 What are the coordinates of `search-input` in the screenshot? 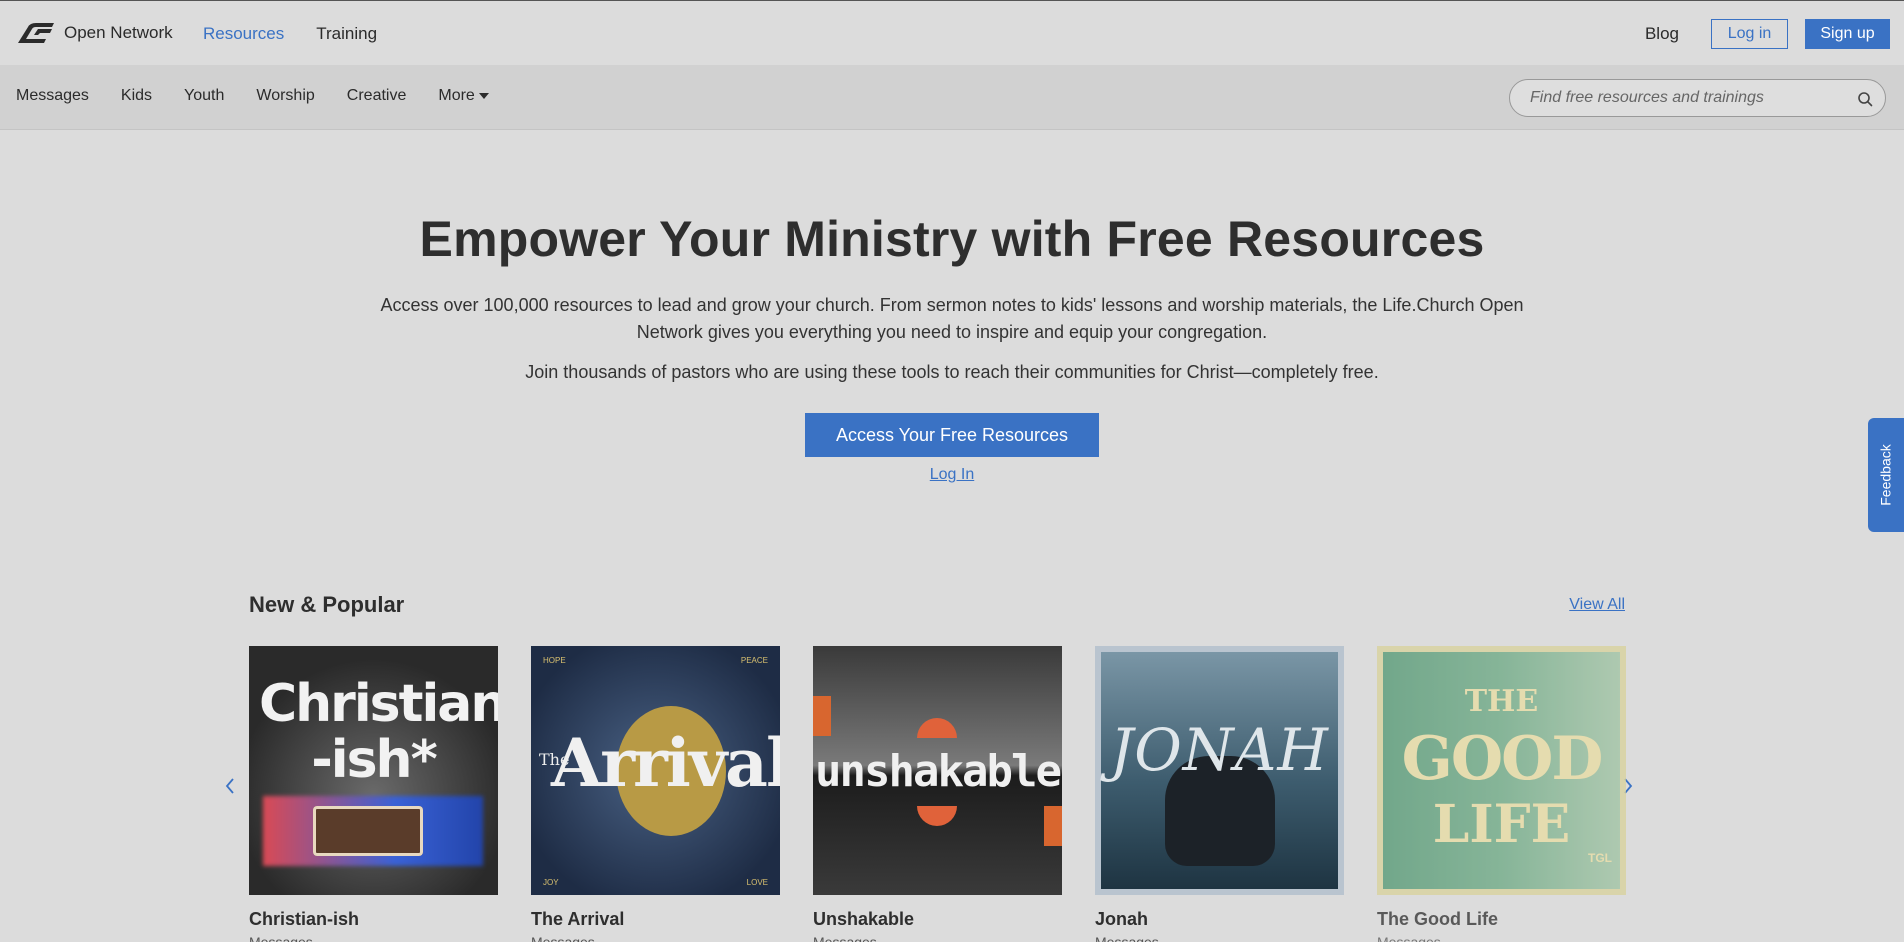 It's located at (1690, 98).